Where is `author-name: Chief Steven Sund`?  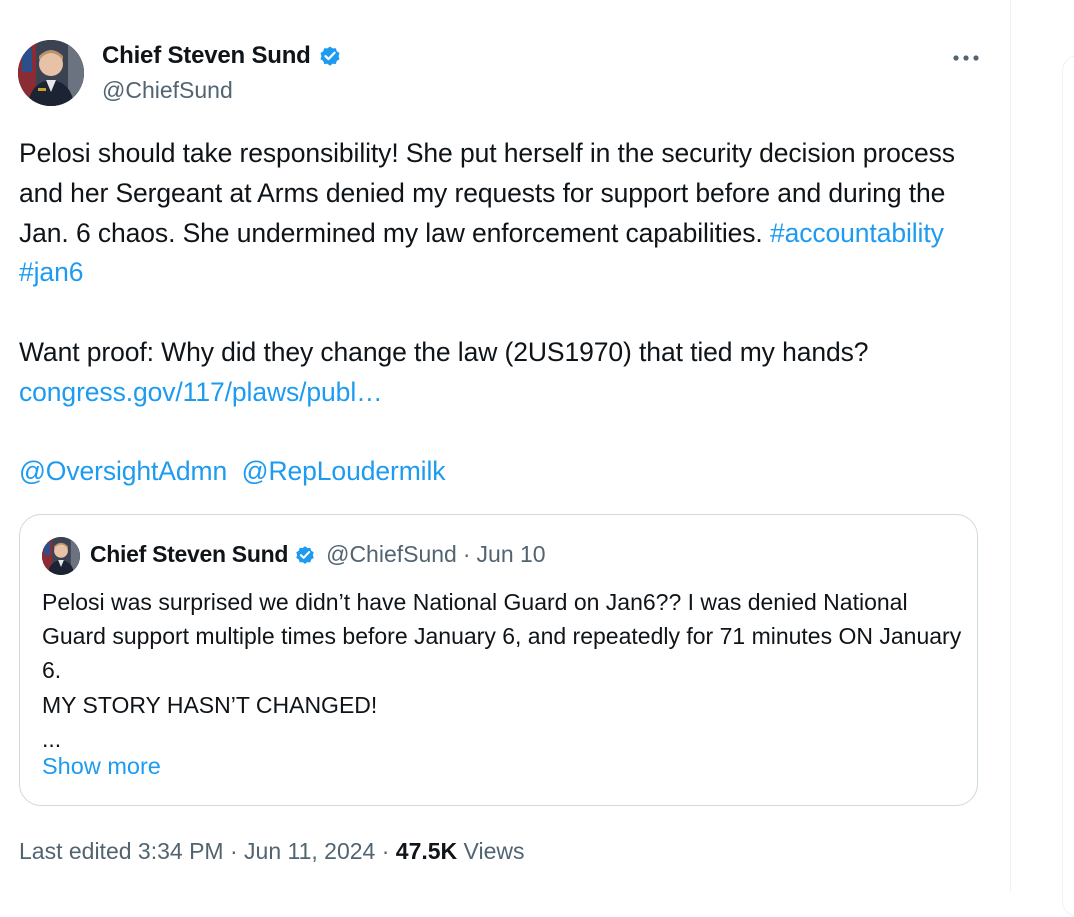 author-name: Chief Steven Sund is located at coordinates (206, 56).